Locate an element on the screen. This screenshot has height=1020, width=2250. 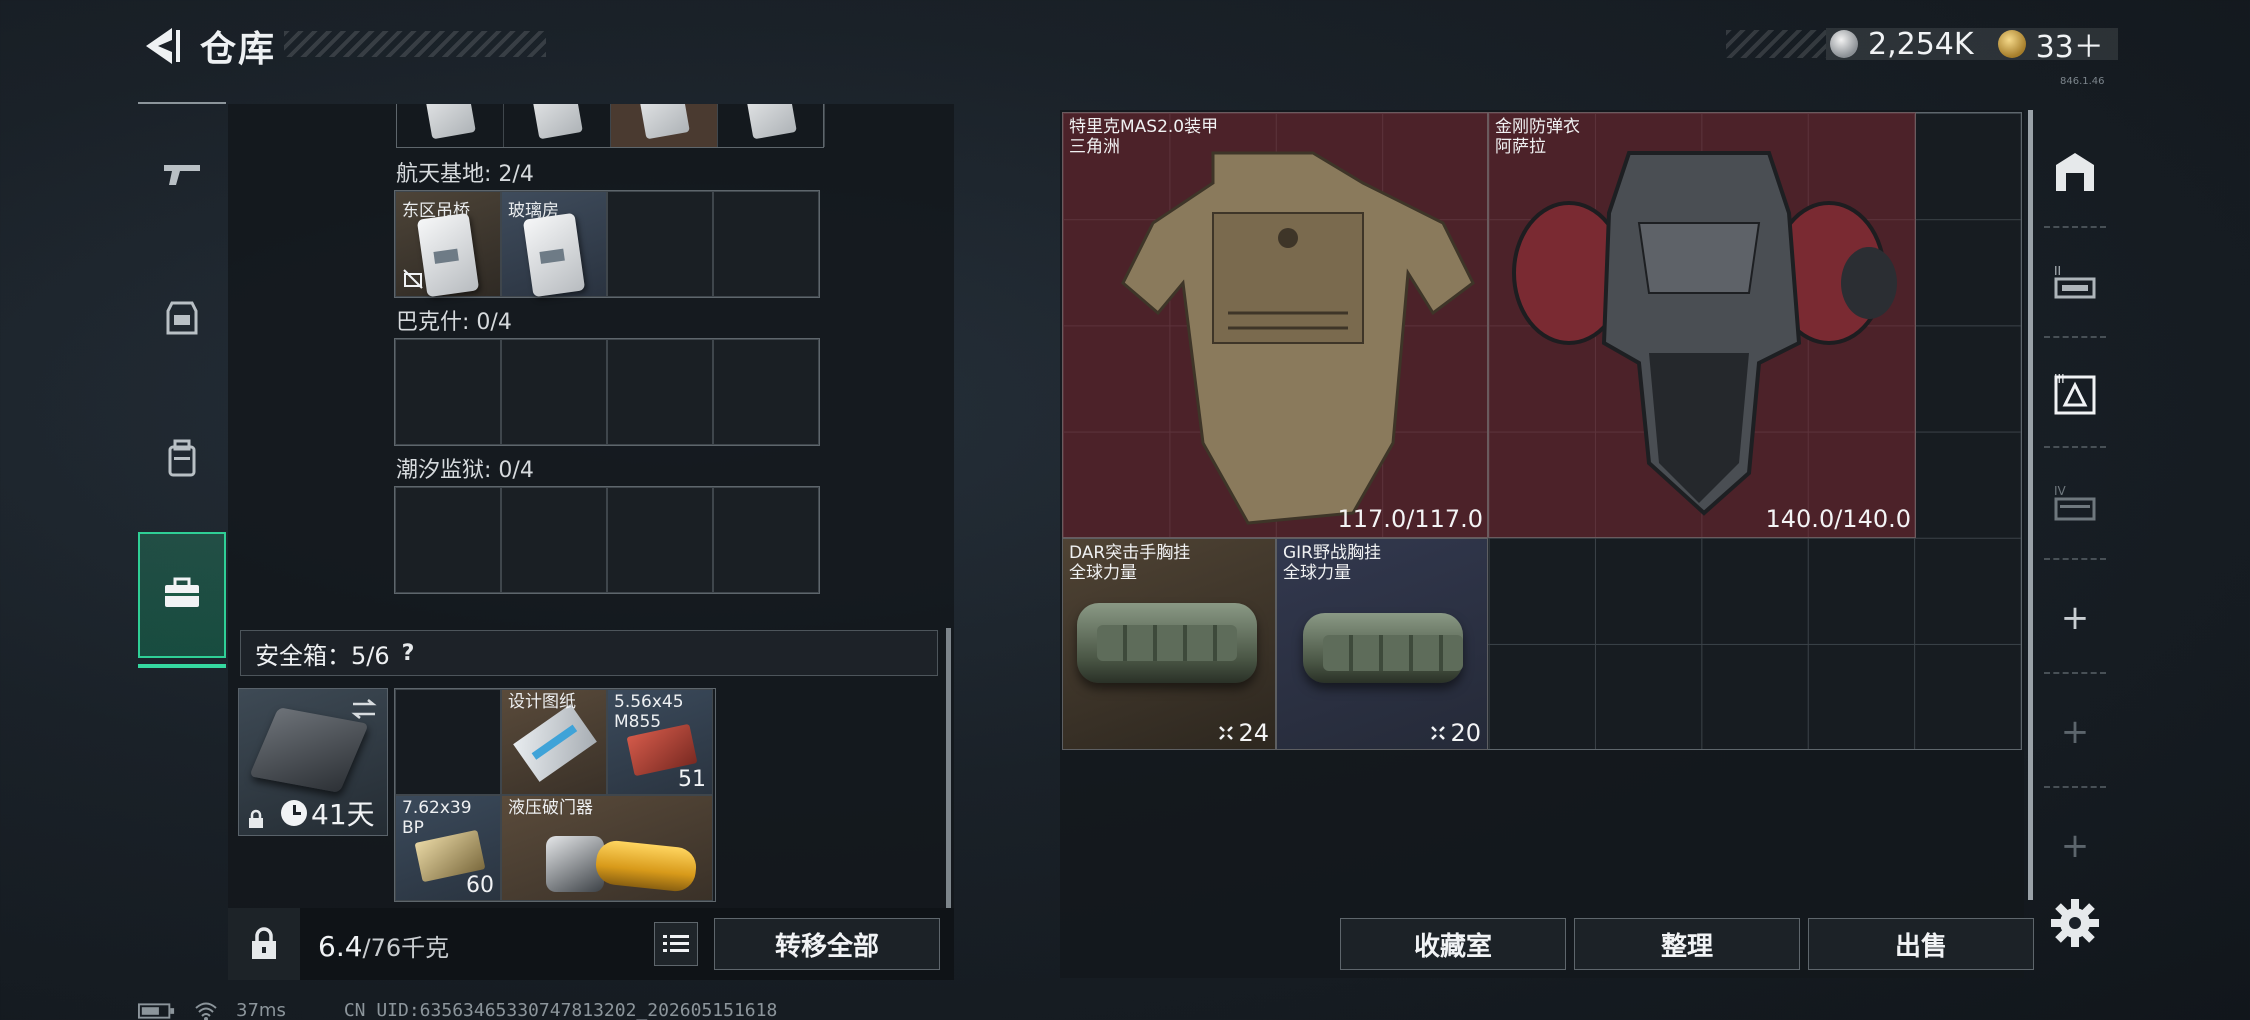
stash-page-4-icon: IV is located at coordinates (2075, 502).